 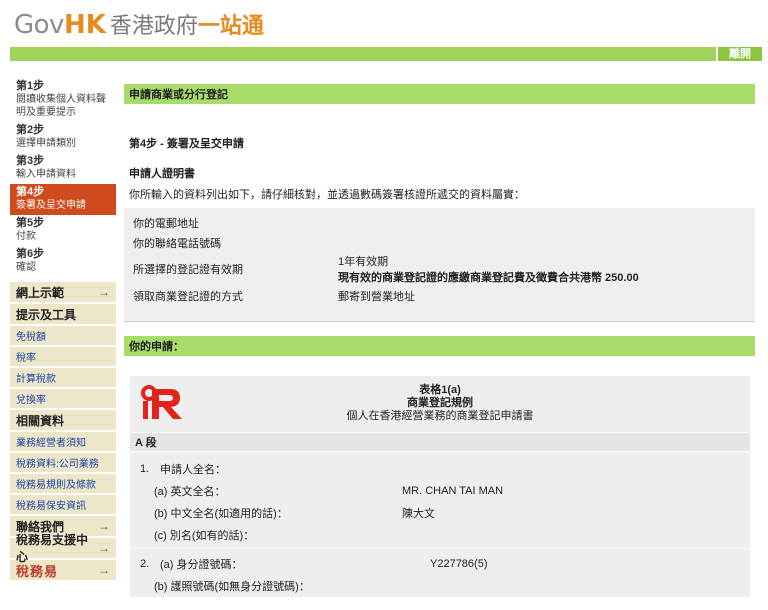 What do you see at coordinates (230, 26) in the screenshot?
I see `logo-zh-highlight-text: 一站通` at bounding box center [230, 26].